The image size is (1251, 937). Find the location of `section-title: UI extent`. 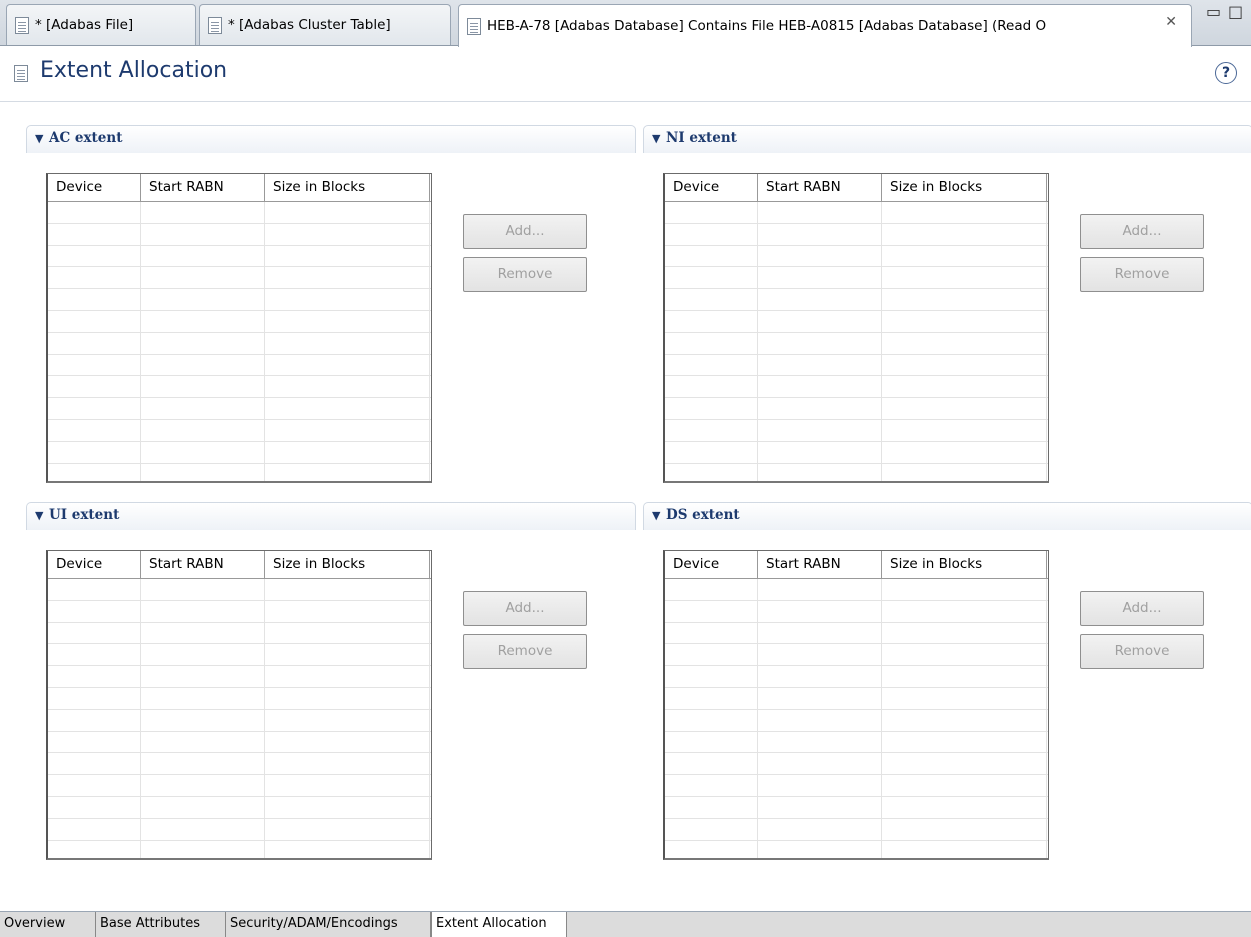

section-title: UI extent is located at coordinates (84, 515).